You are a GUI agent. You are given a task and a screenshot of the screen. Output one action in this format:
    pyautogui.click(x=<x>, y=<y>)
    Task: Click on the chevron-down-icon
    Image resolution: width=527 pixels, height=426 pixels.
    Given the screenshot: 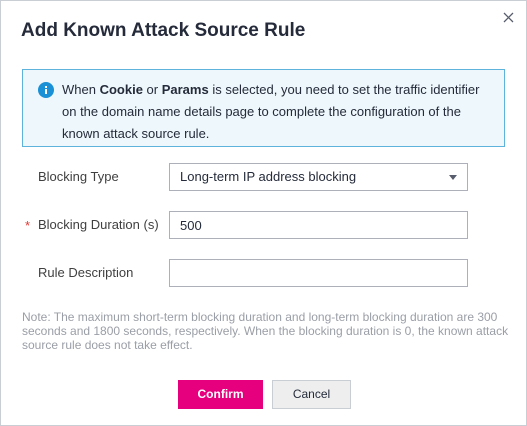 What is the action you would take?
    pyautogui.click(x=453, y=177)
    